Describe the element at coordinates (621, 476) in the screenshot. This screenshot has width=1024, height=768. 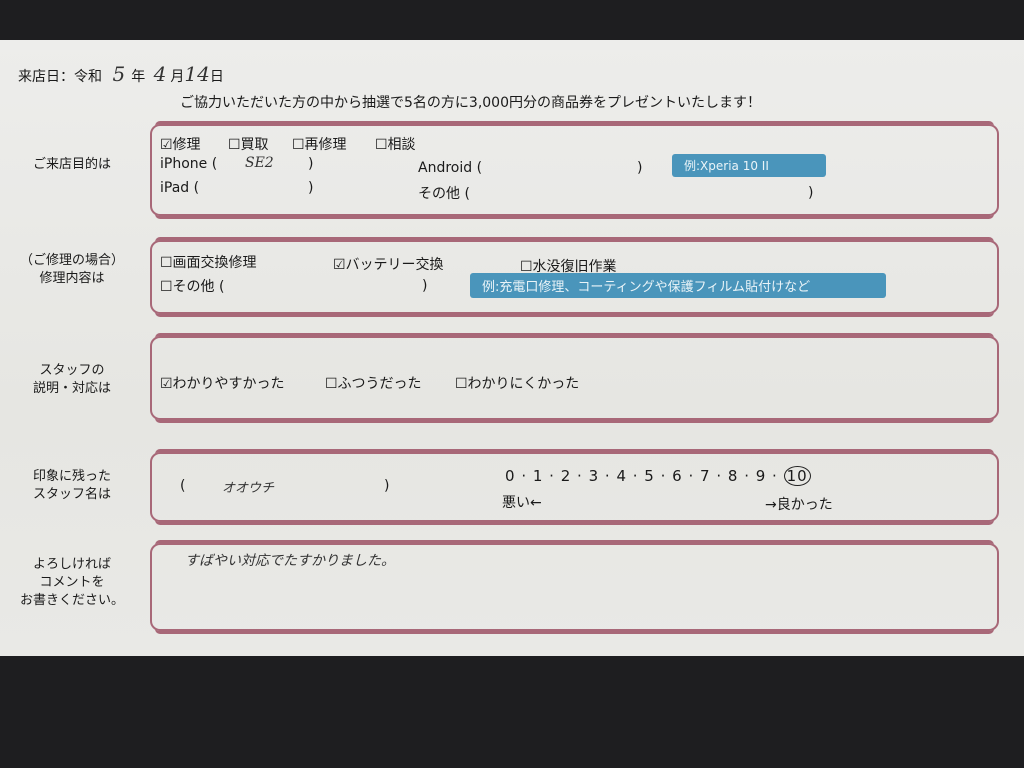
I see `rating-option-4: 4` at that location.